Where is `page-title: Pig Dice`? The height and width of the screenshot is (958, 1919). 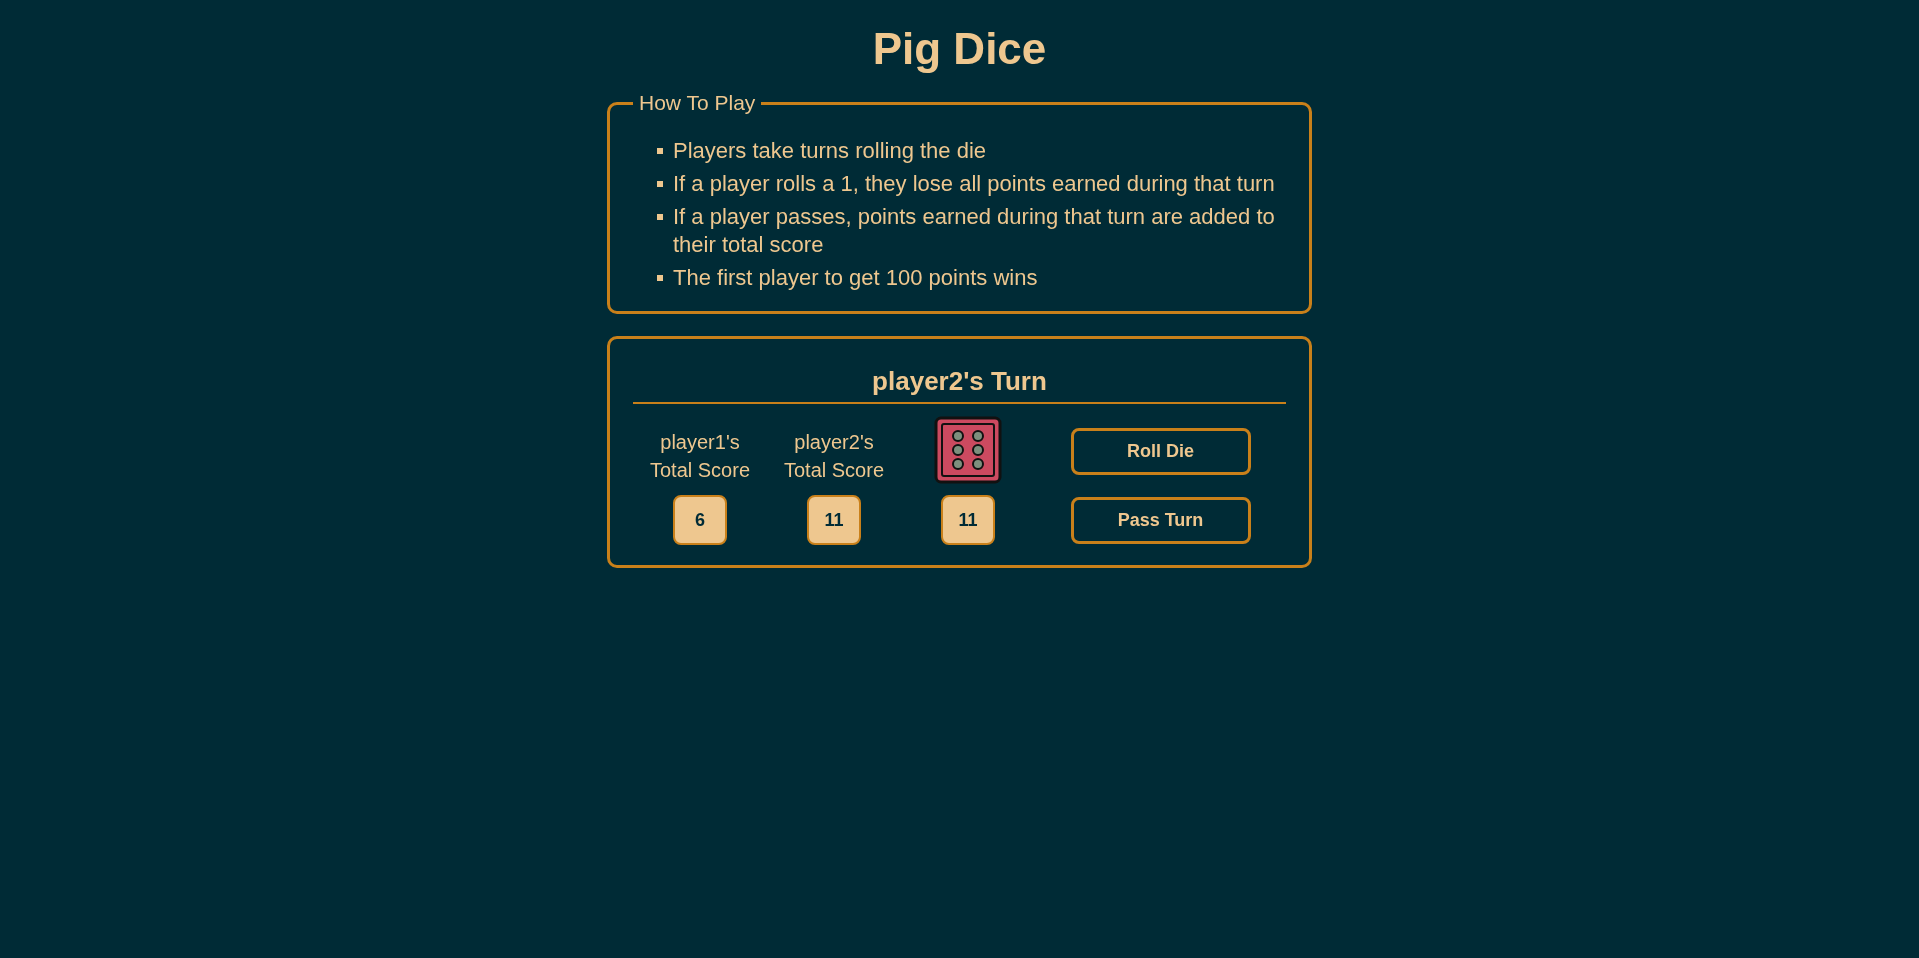 page-title: Pig Dice is located at coordinates (959, 49).